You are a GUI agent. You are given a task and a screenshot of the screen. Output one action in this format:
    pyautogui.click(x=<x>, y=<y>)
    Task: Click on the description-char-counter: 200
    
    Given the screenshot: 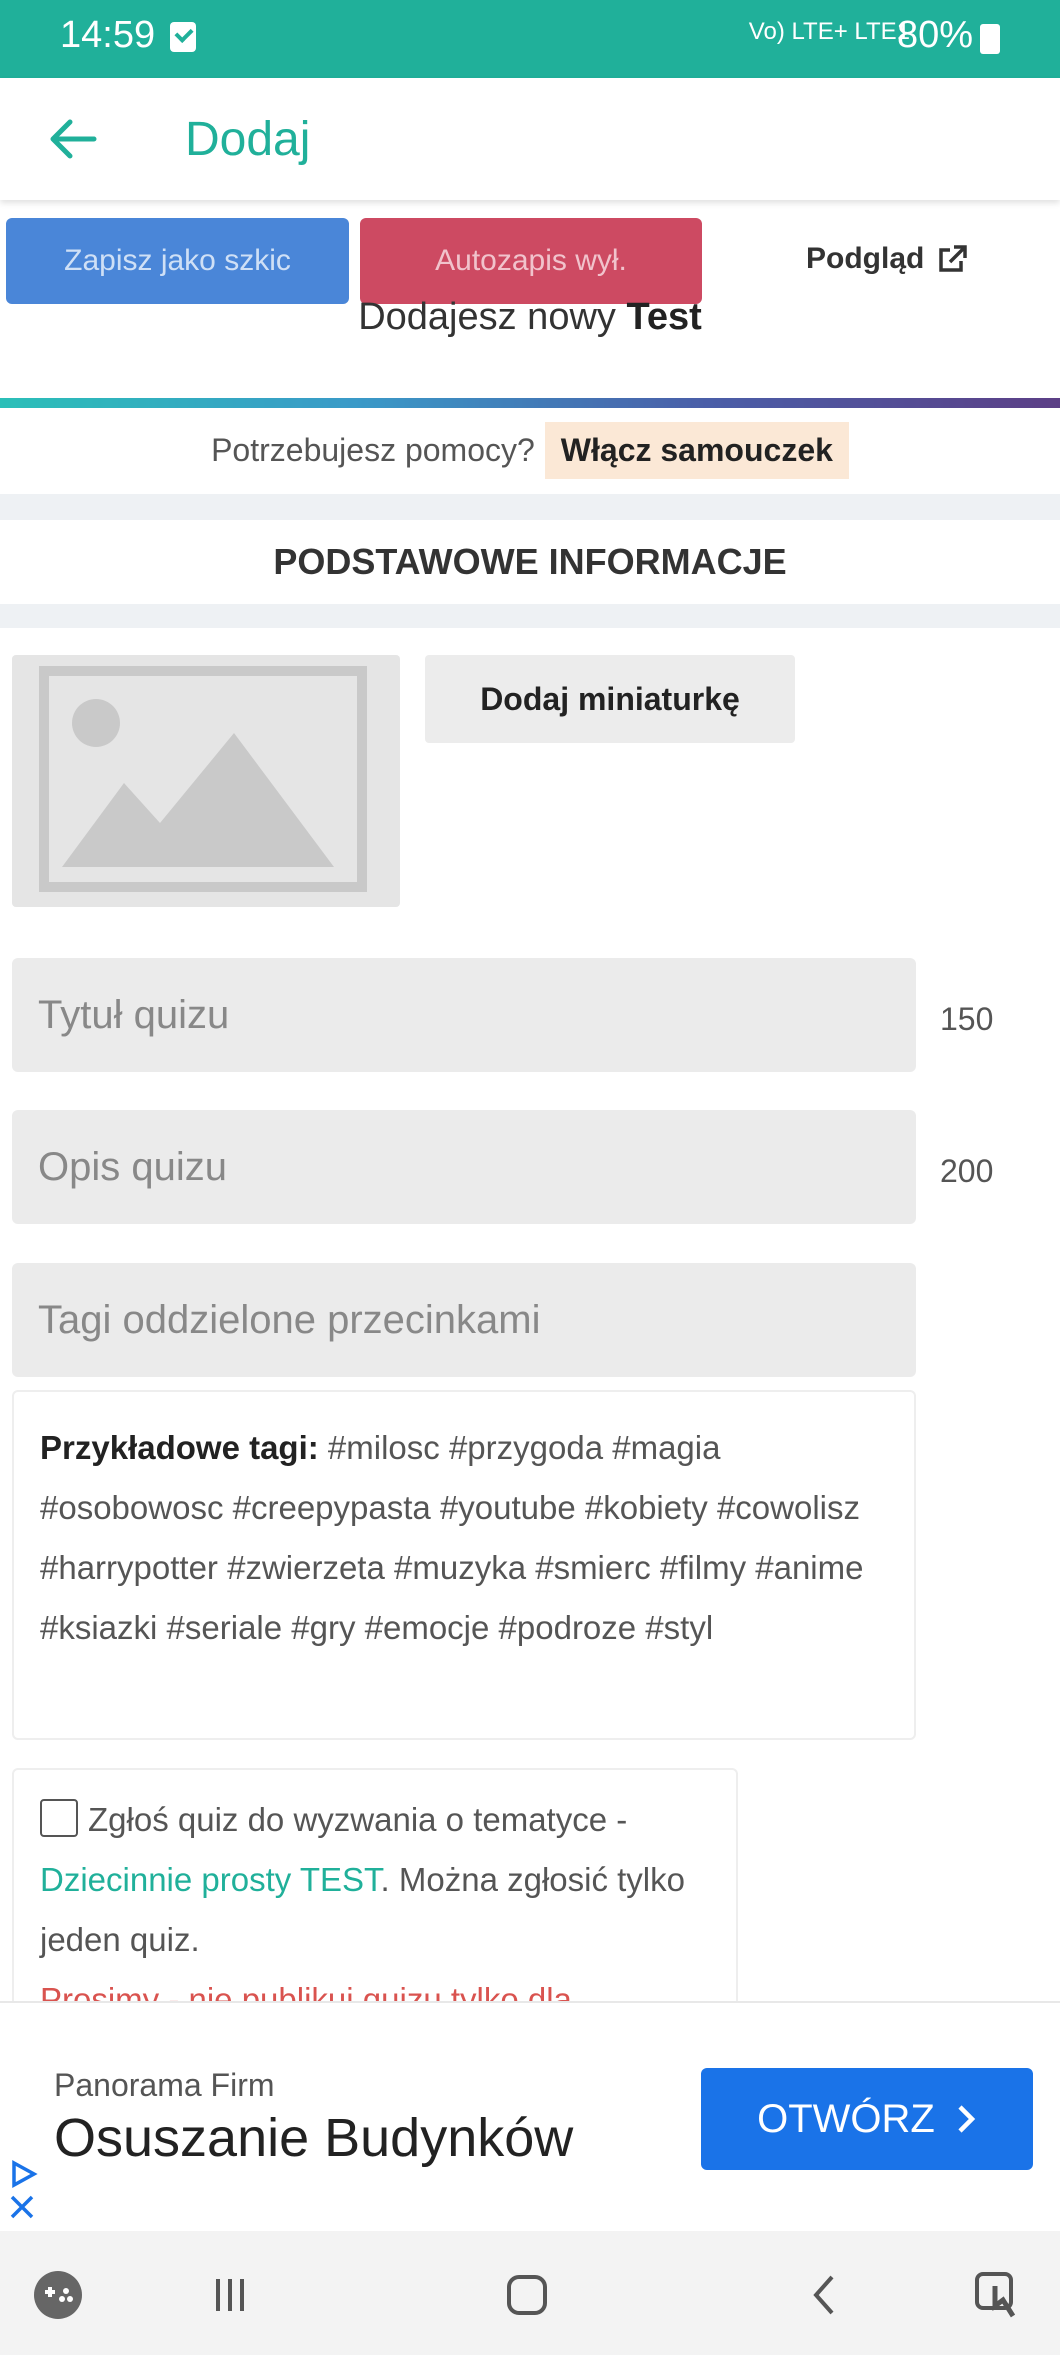 What is the action you would take?
    pyautogui.click(x=967, y=1171)
    